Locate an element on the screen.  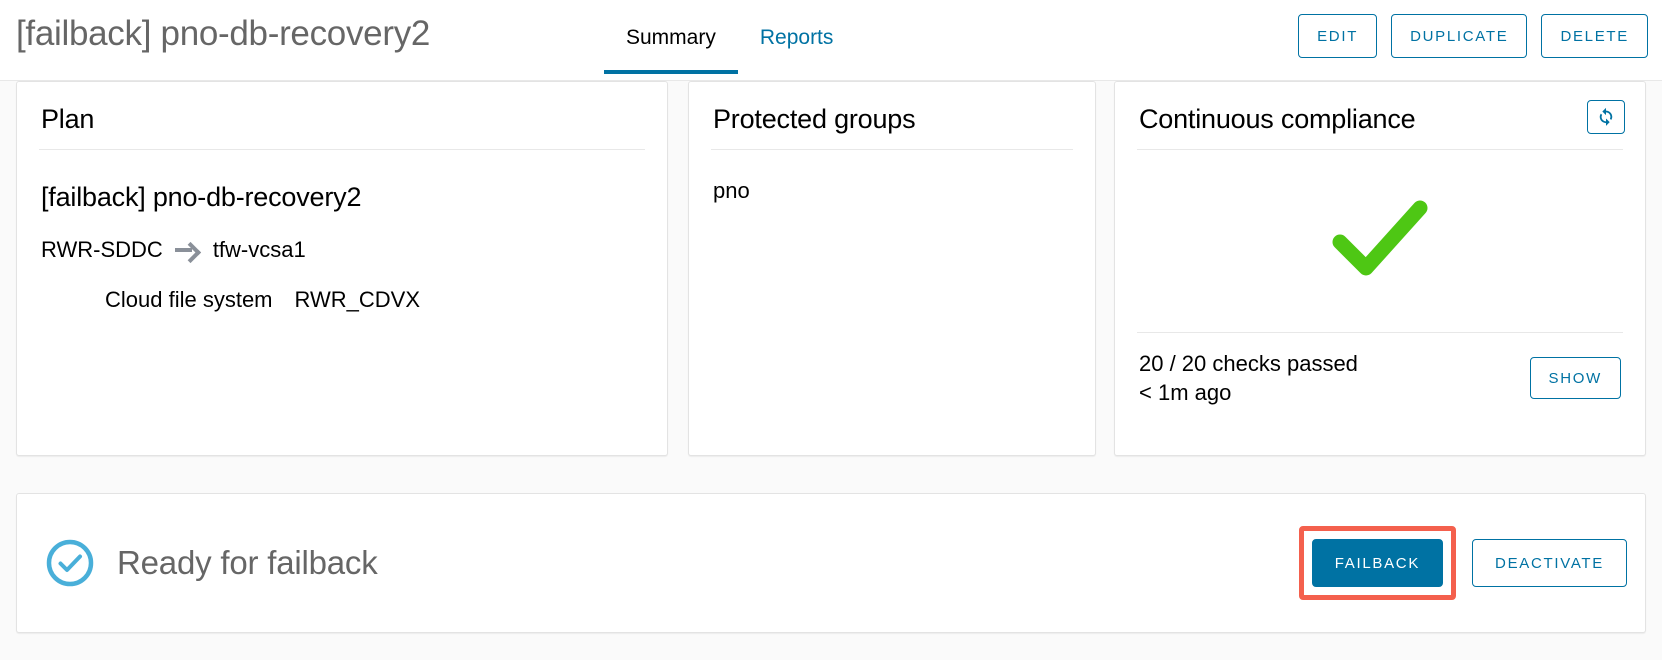
checks-time-text: < 1m ago is located at coordinates (1185, 393).